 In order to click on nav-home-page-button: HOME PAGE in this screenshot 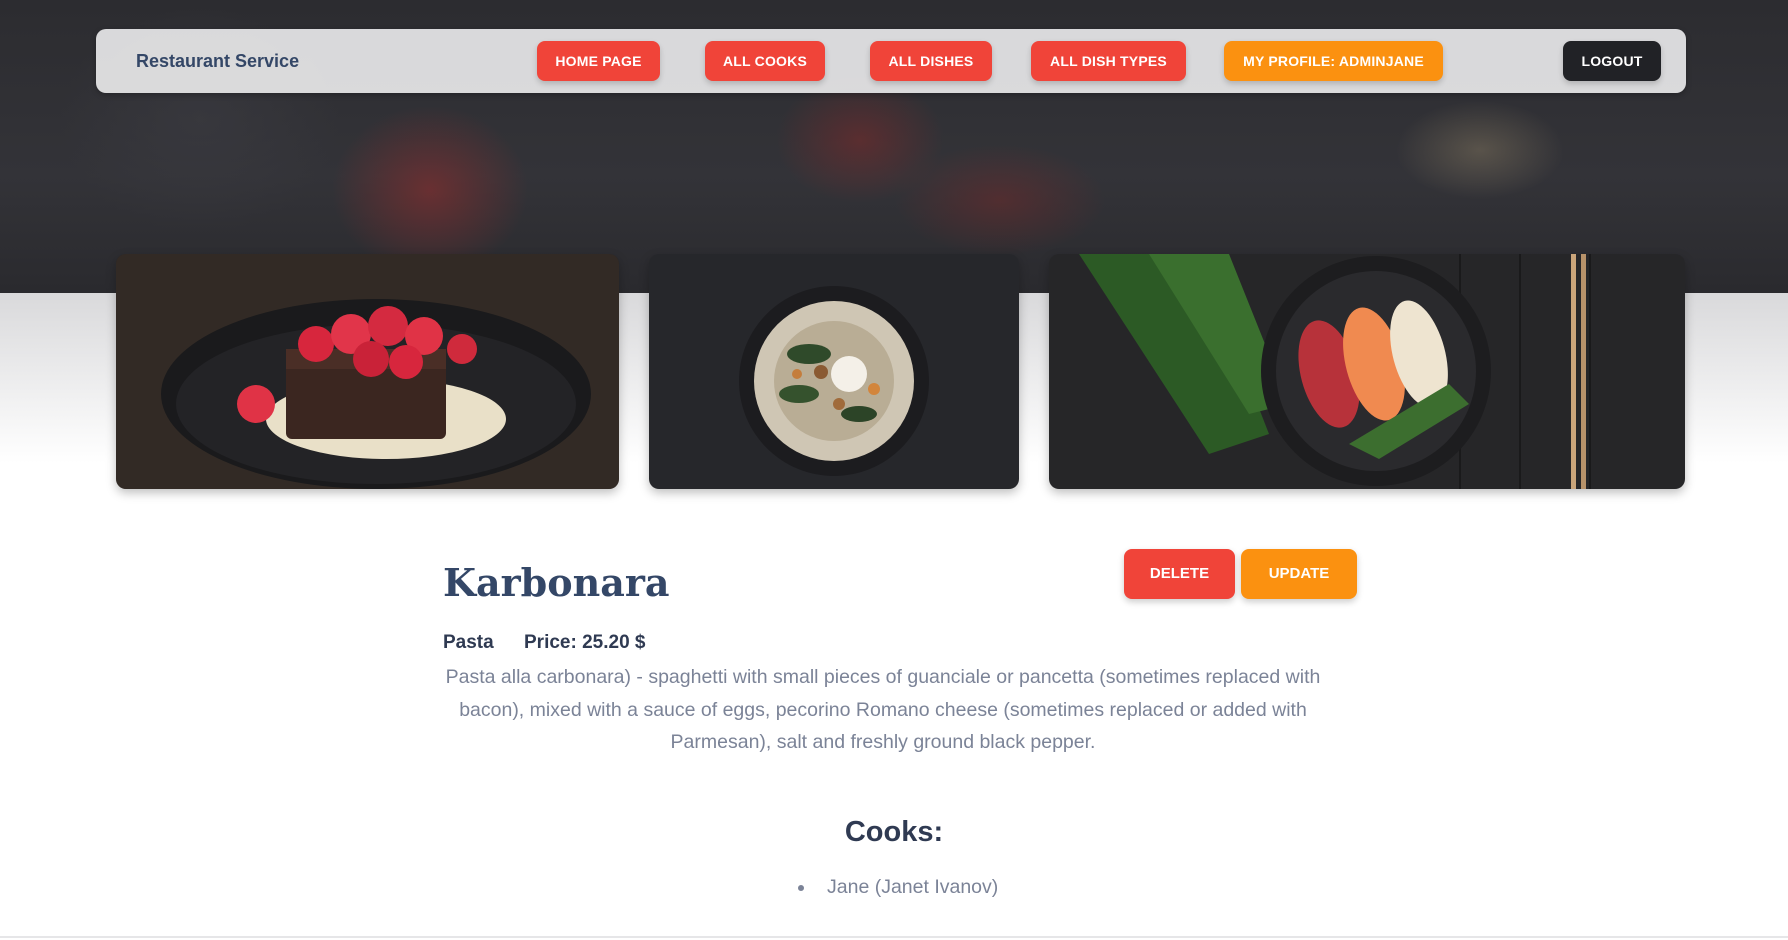, I will do `click(598, 61)`.